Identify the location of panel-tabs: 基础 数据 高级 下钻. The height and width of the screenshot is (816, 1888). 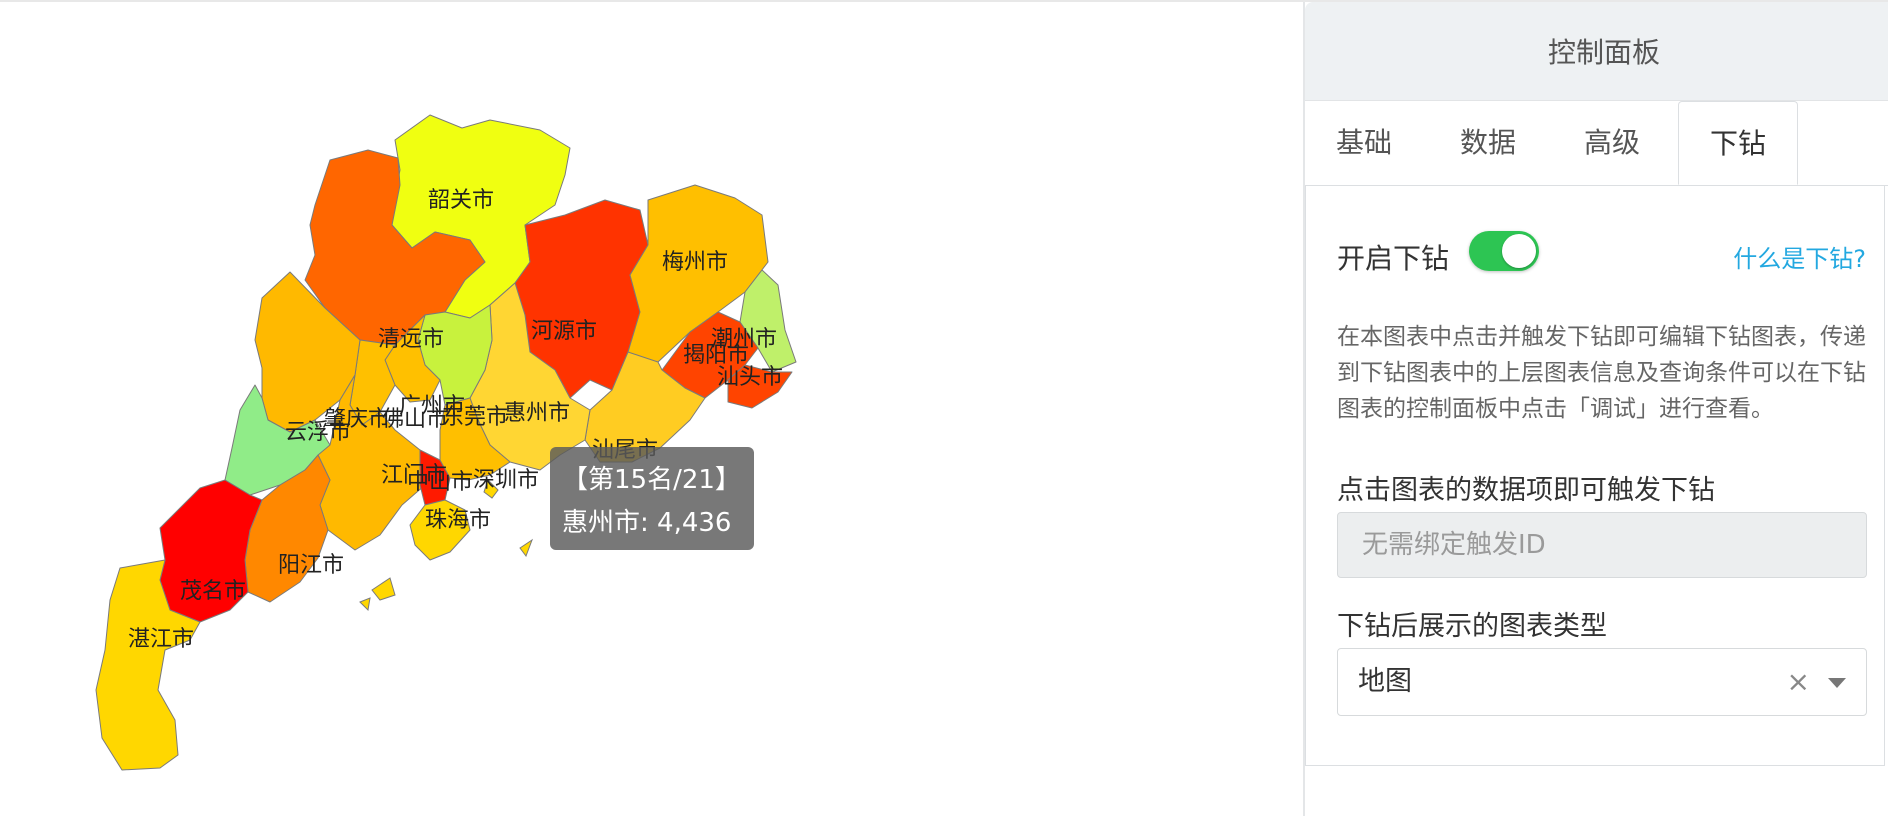
(1596, 143).